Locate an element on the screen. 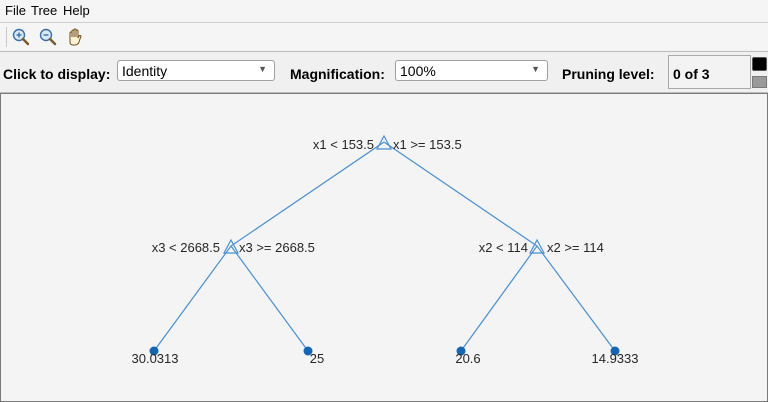  leaf-value-2: 25 is located at coordinates (317, 358).